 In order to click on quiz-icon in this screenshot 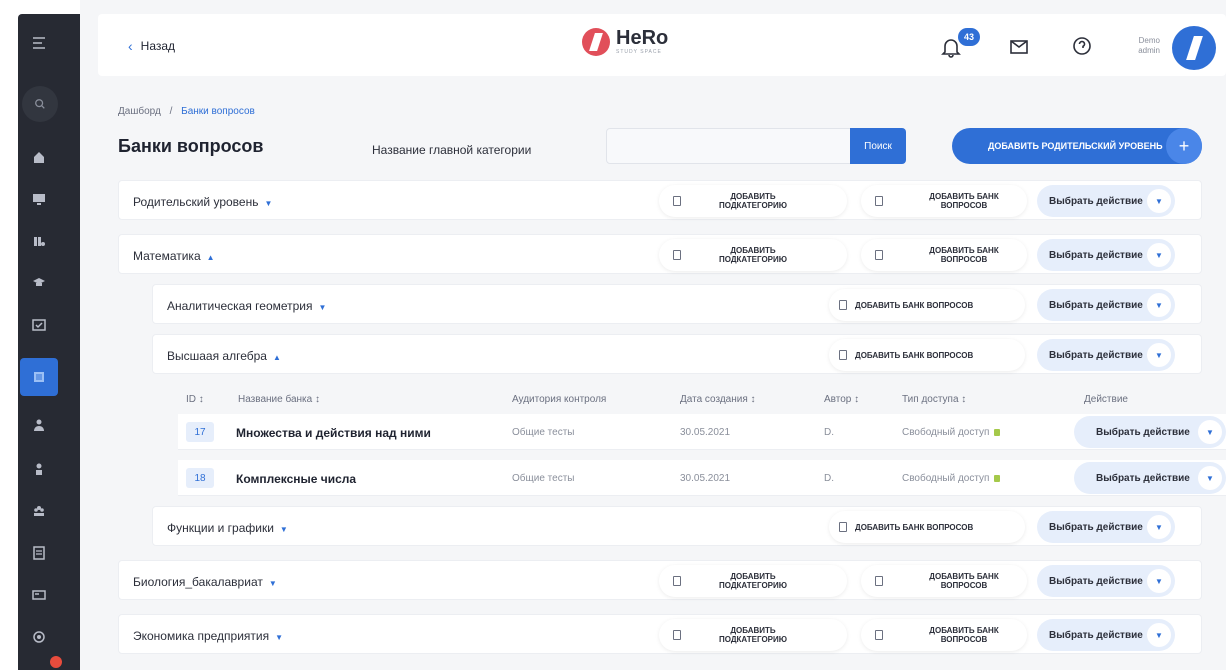, I will do `click(39, 325)`.